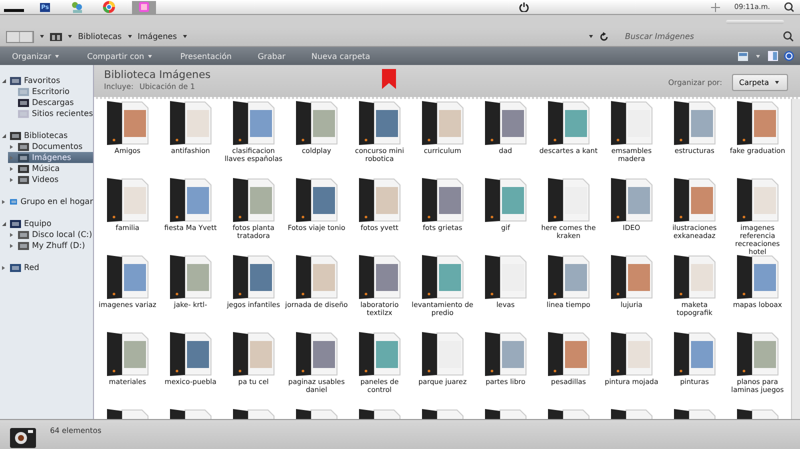 Image resolution: width=800 pixels, height=449 pixels. I want to click on sidebar-item: My Zhuff (D:), so click(50, 245).